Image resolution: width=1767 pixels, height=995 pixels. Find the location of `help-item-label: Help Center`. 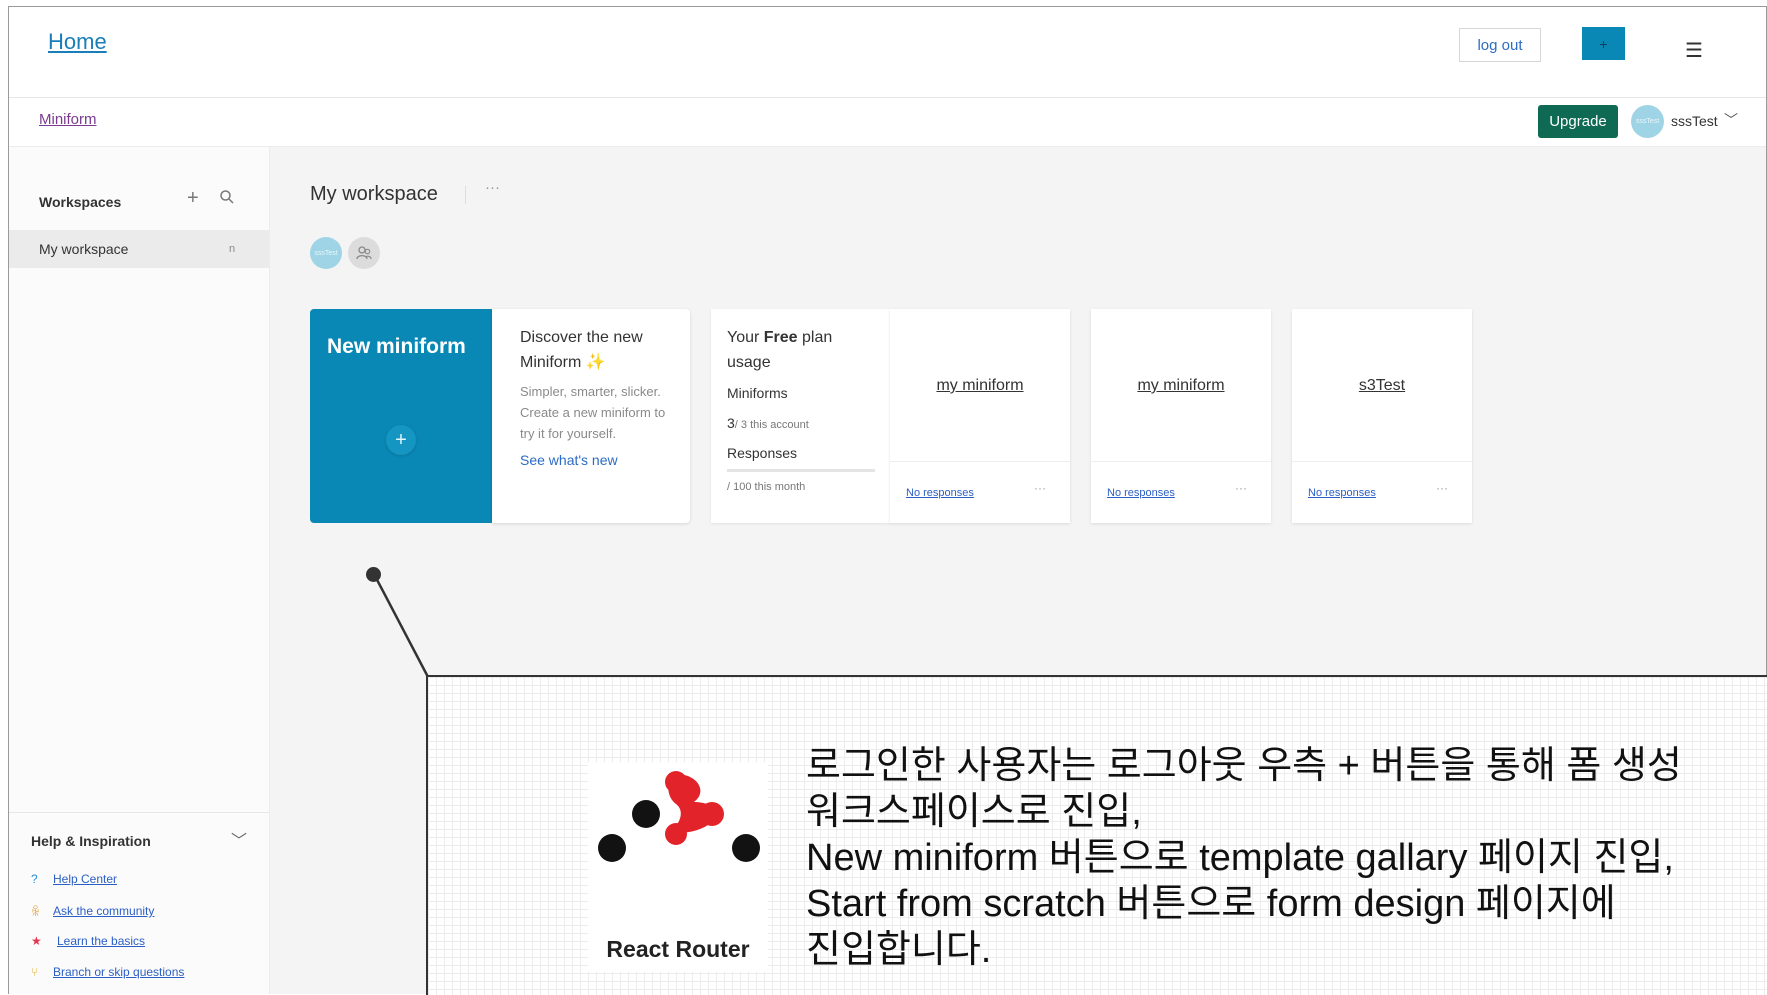

help-item-label: Help Center is located at coordinates (85, 879).